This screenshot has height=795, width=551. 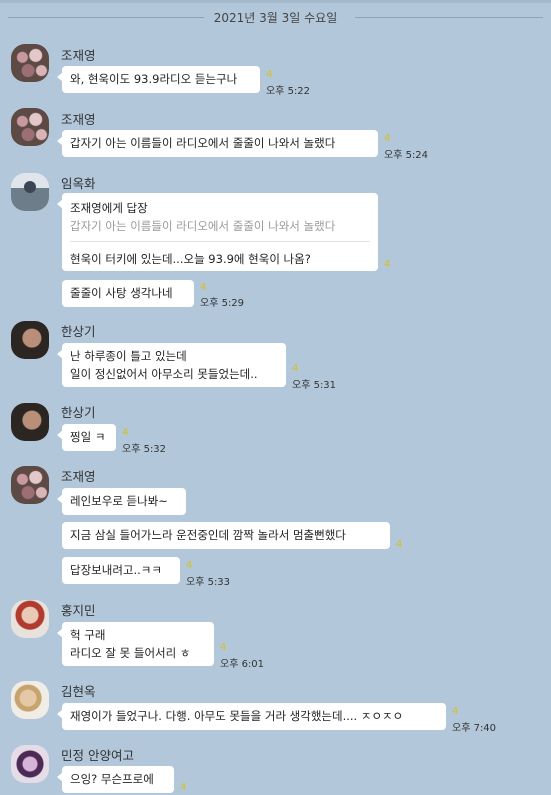 I want to click on reply-divider, so click(x=220, y=241).